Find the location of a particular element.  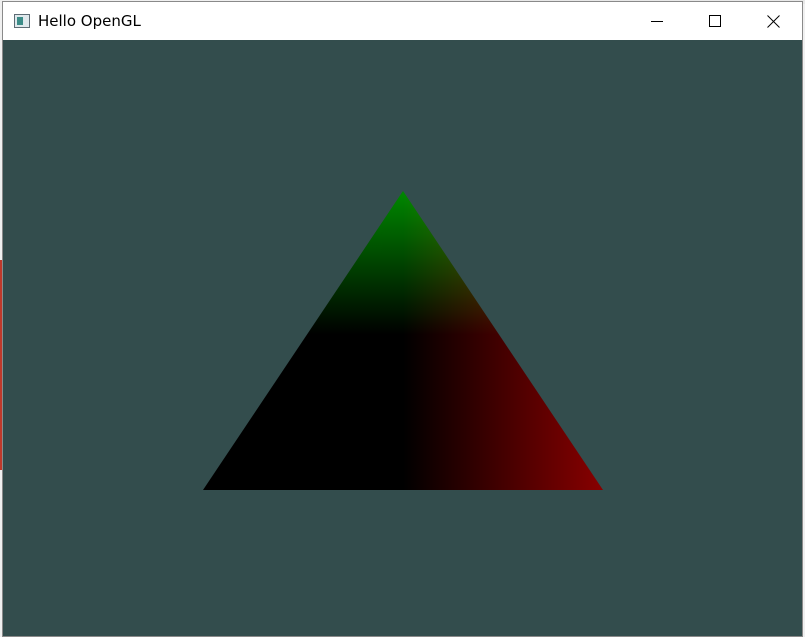

close-icon is located at coordinates (773, 21).